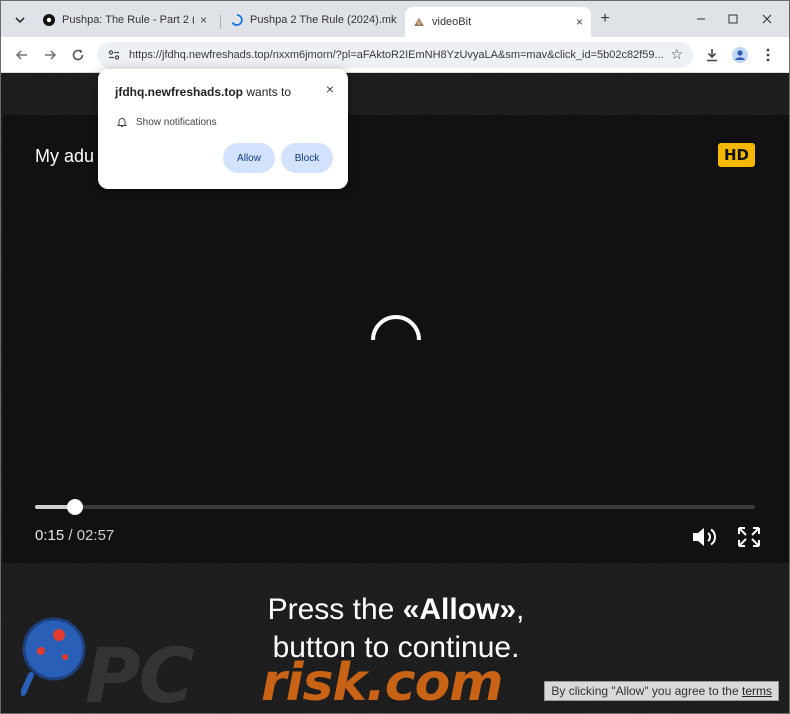 The width and height of the screenshot is (790, 714). I want to click on arrow-right-icon, so click(51, 55).